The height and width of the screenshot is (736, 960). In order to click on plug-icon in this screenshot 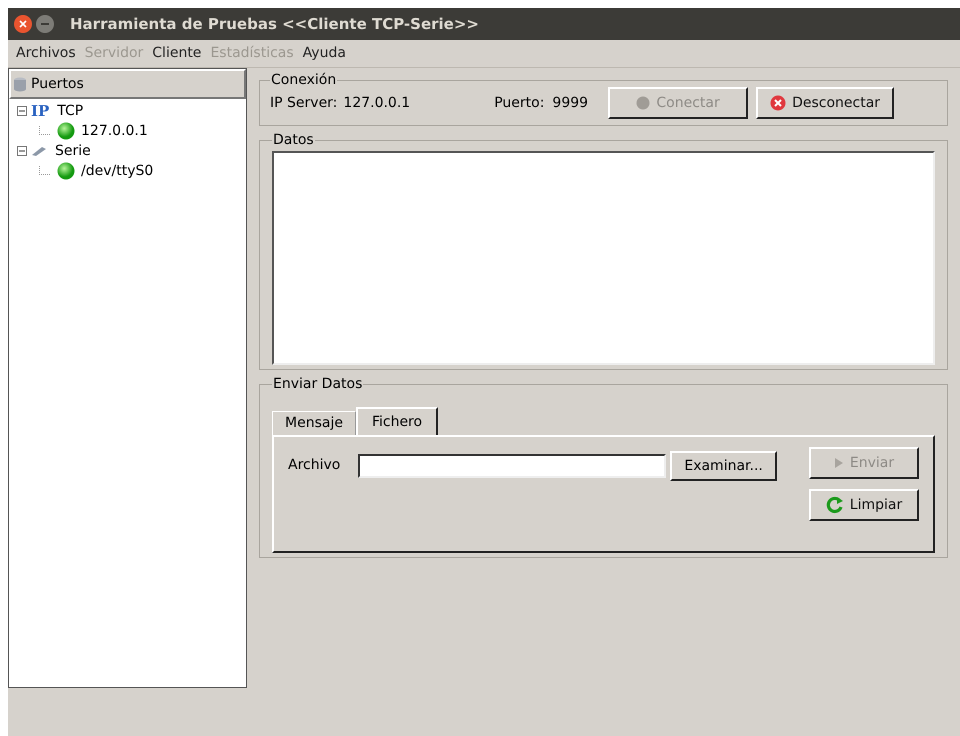, I will do `click(39, 151)`.